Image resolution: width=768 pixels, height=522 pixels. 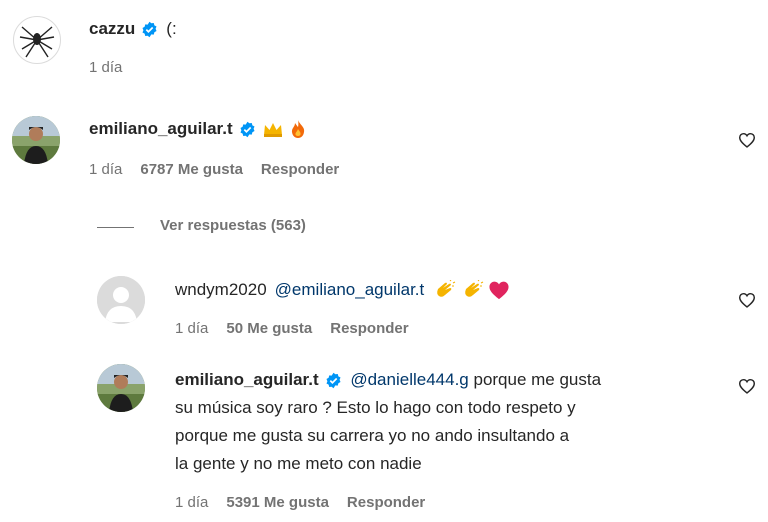 I want to click on spider-logo-icon, so click(x=37, y=42).